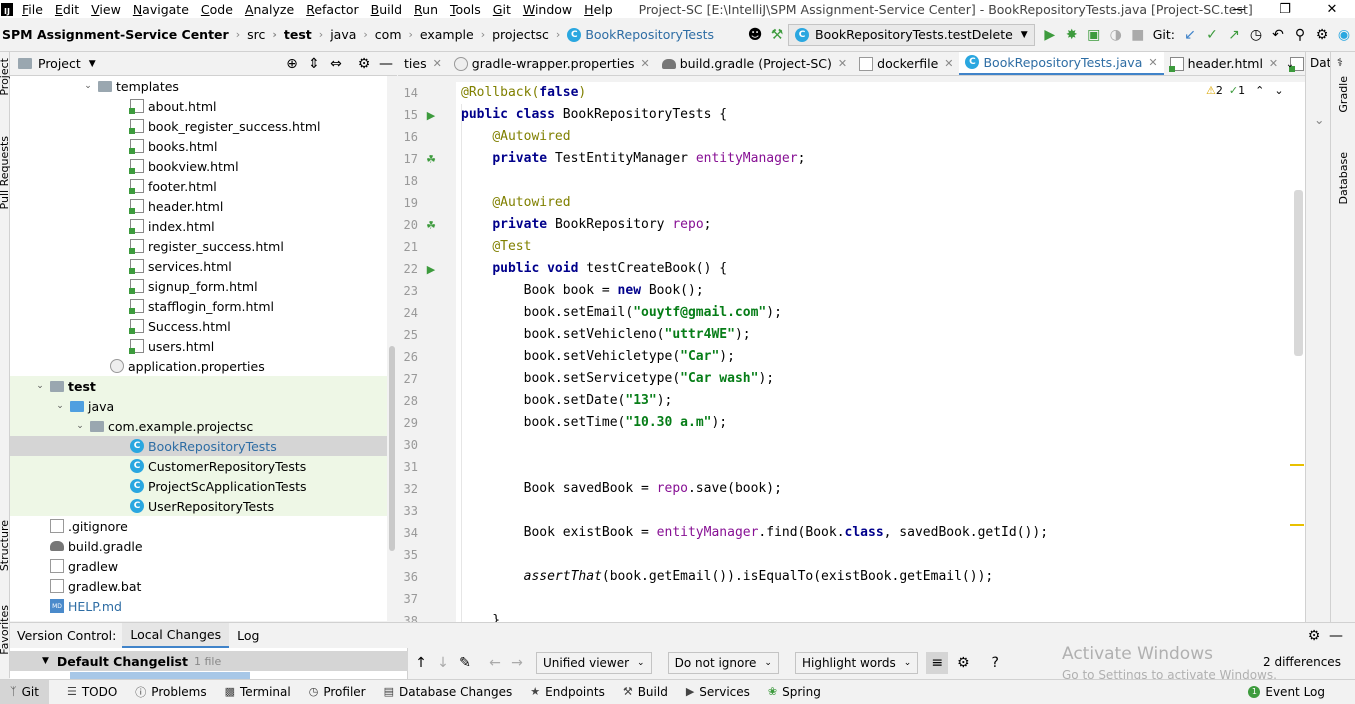  Describe the element at coordinates (621, 313) in the screenshot. I see `code-line: book.setEmail("ouytf@gmail.com");` at that location.